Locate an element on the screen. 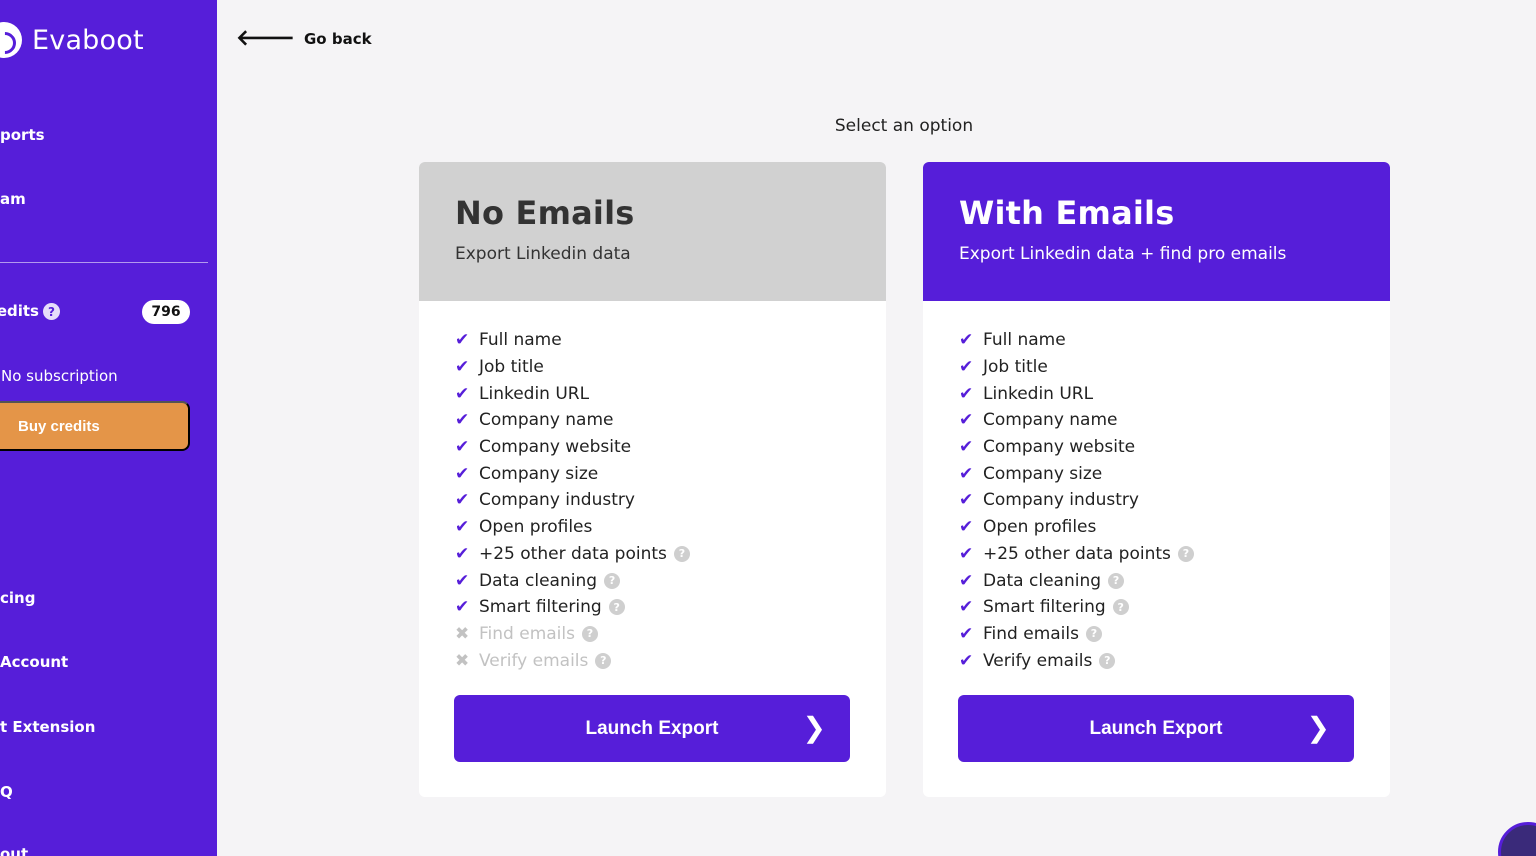 Image resolution: width=1536 pixels, height=856 pixels. feature-item: ✔ Verify emails? is located at coordinates (1174, 660).